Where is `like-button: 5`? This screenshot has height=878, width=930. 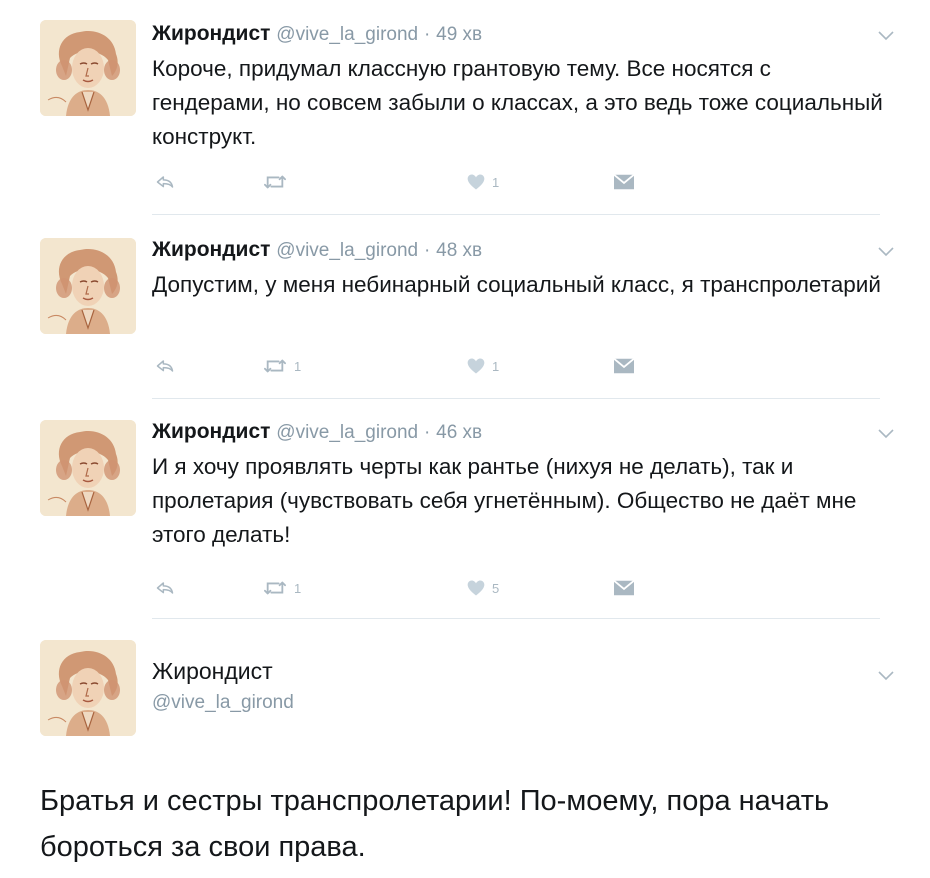
like-button: 5 is located at coordinates (482, 588).